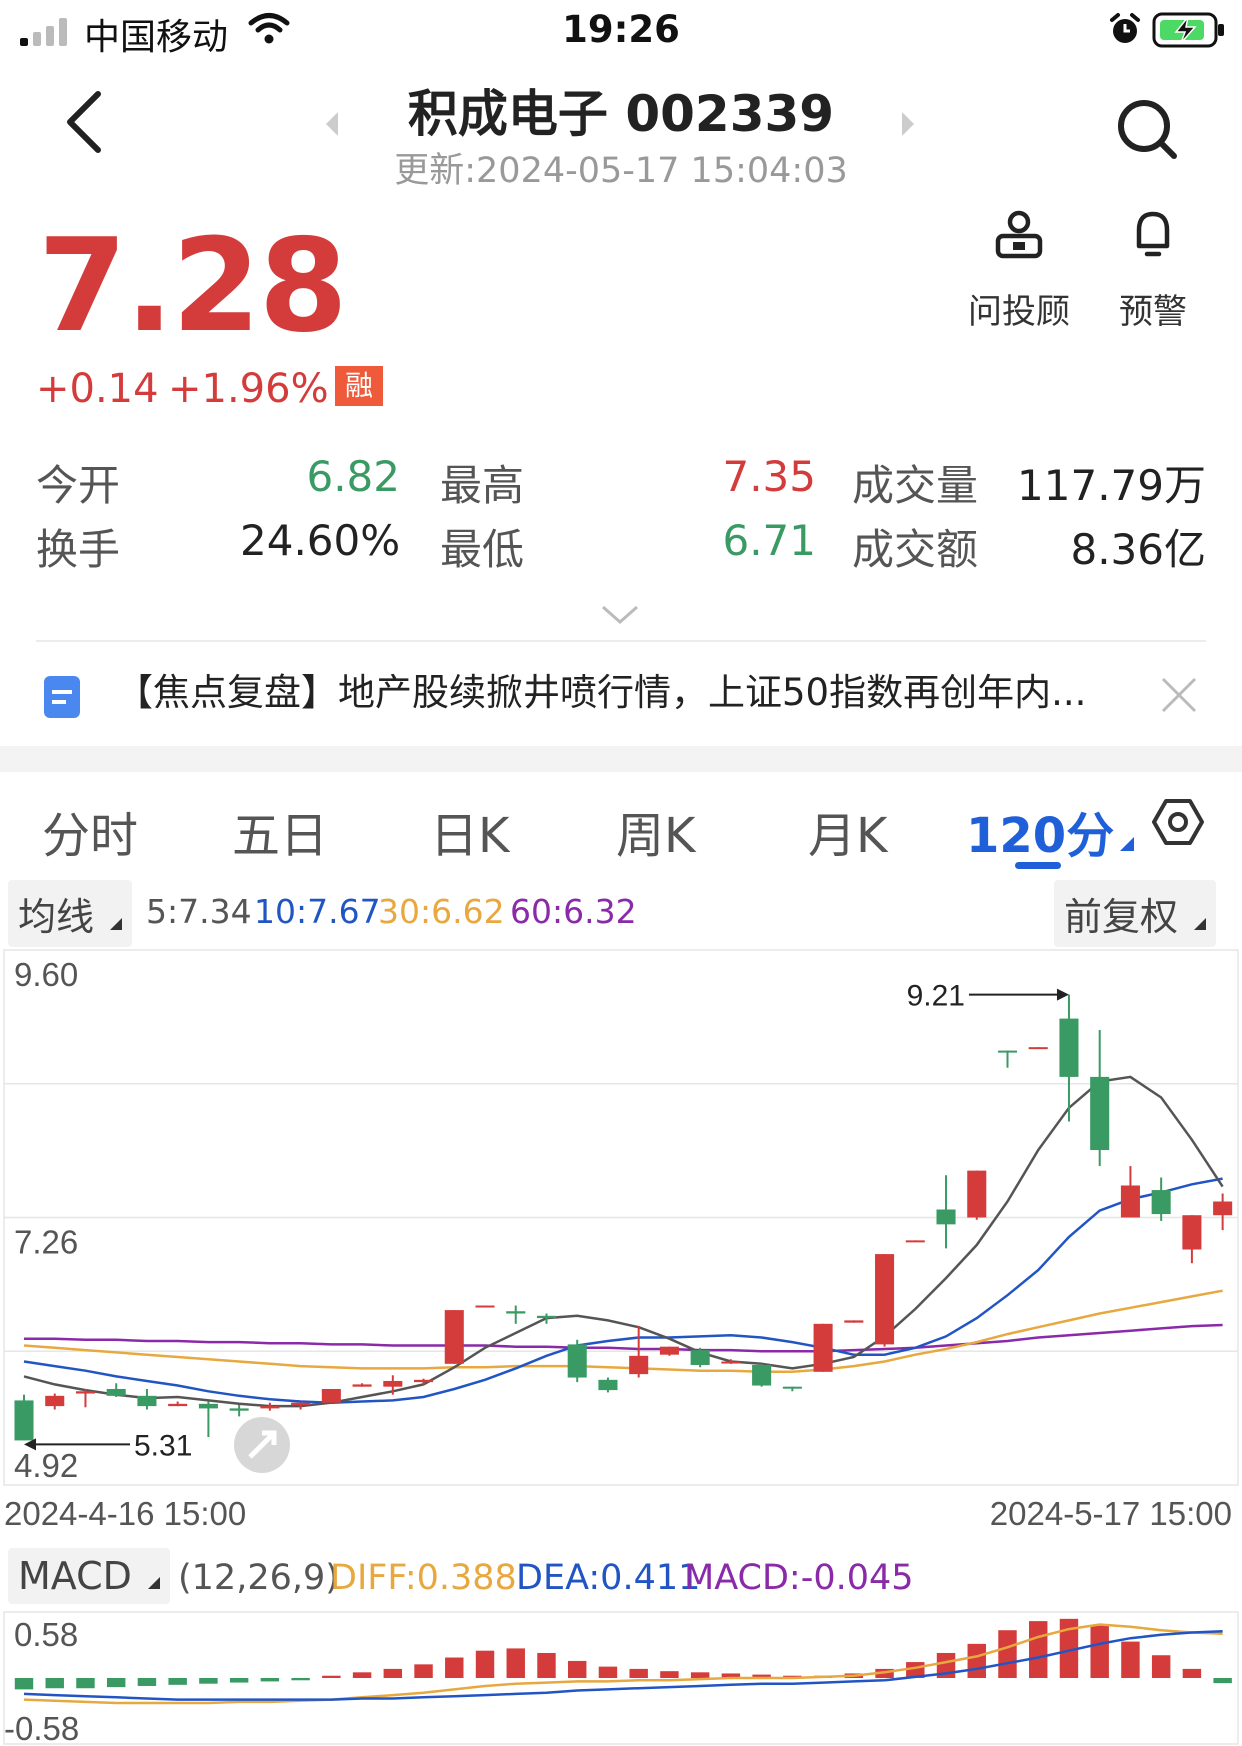 The height and width of the screenshot is (1746, 1242). I want to click on ma60-value: 60:6.32, so click(573, 911).